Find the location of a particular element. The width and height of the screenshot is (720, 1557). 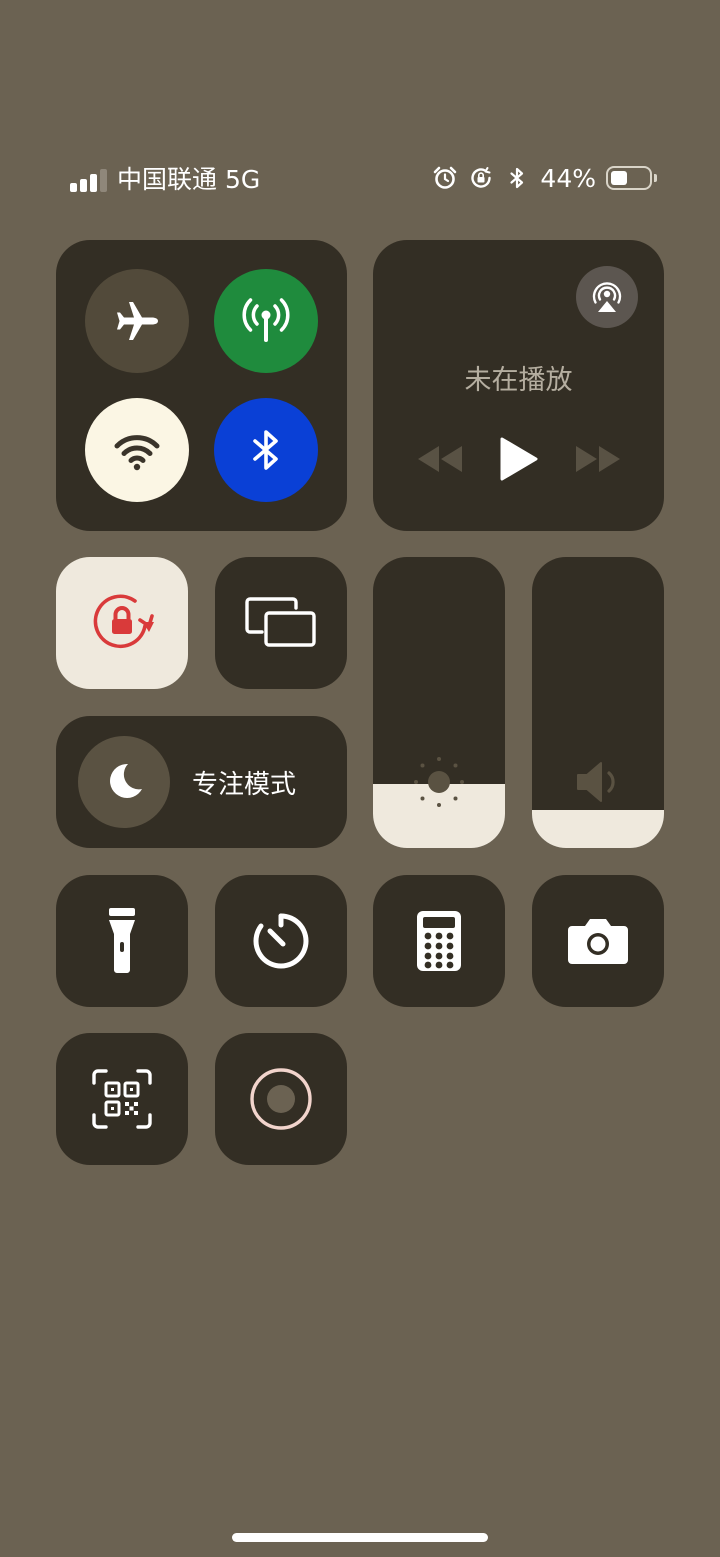

camera-button is located at coordinates (598, 941).